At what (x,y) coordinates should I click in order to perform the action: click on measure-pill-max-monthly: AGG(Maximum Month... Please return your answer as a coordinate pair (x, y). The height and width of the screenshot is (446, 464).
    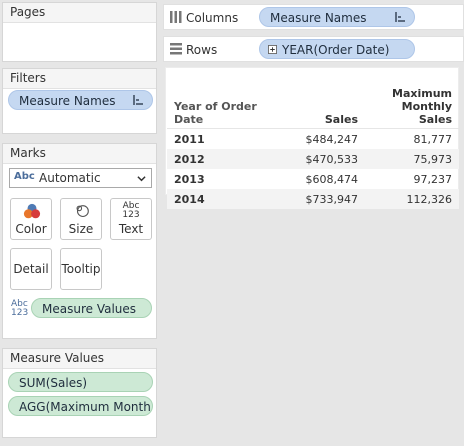
    Looking at the image, I should click on (80, 406).